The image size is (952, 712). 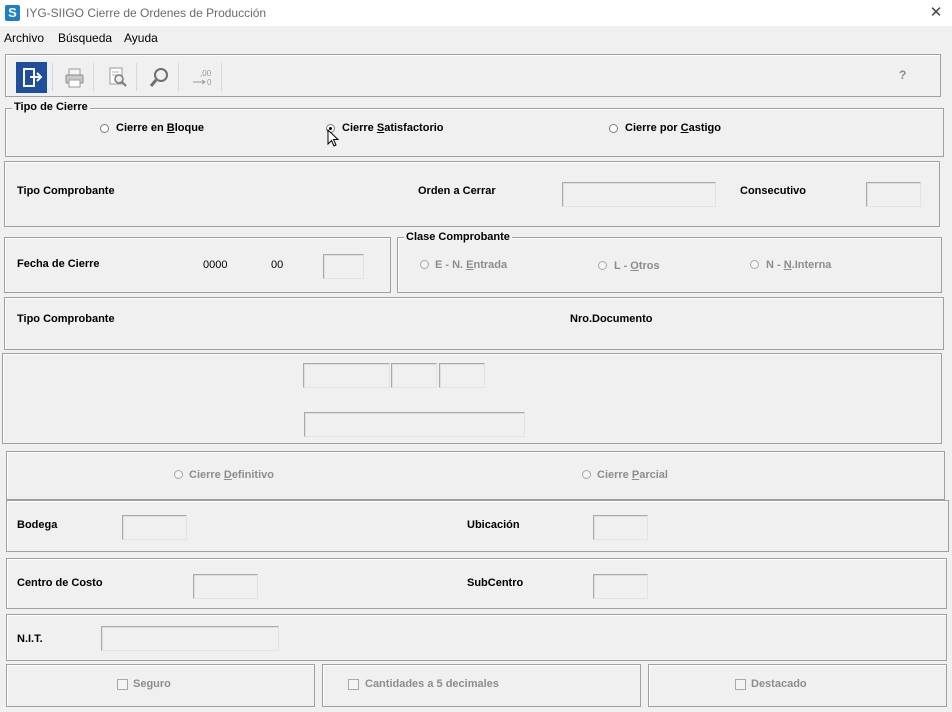 I want to click on clase-comprobante-caption: Clase Comprobante, so click(x=458, y=237).